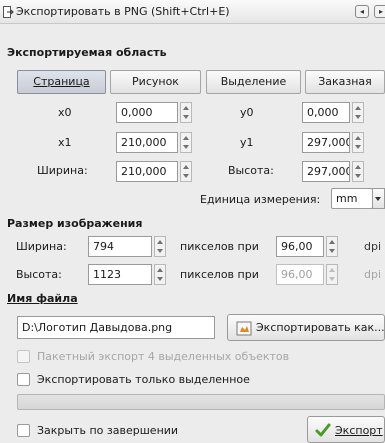 The image size is (385, 443). I want to click on only-selected-checkbox, so click(23, 379).